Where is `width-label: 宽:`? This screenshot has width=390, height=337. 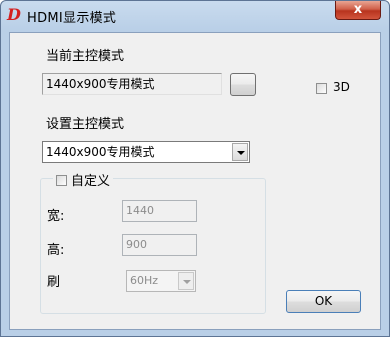
width-label: 宽: is located at coordinates (56, 216).